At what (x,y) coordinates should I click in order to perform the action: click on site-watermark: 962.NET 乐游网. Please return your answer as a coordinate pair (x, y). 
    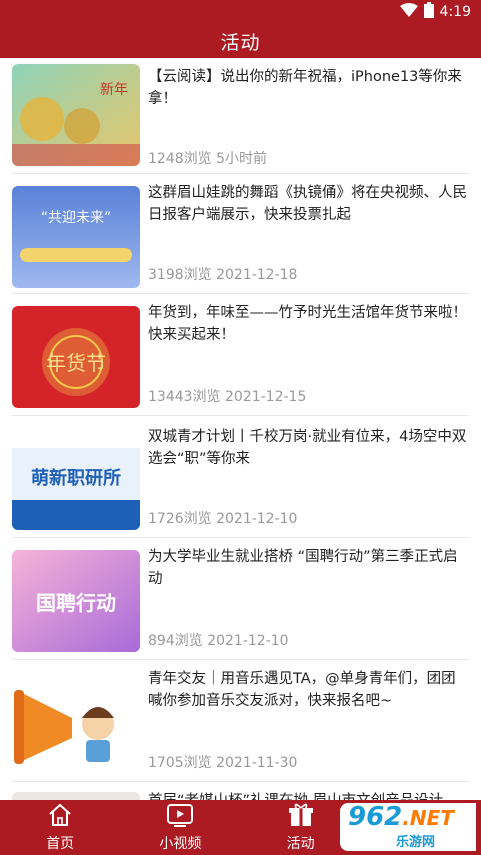
    Looking at the image, I should click on (408, 827).